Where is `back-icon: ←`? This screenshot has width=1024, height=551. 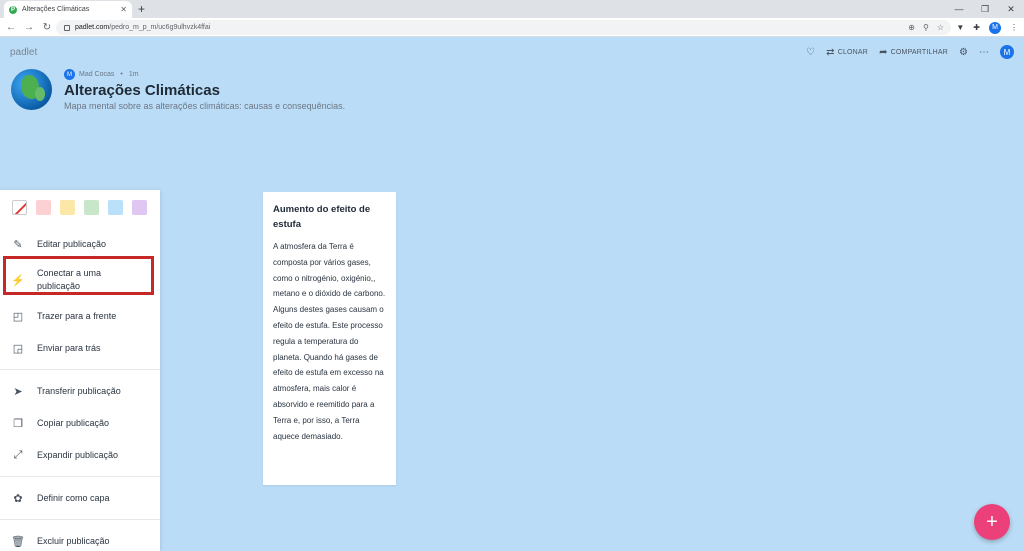
back-icon: ← is located at coordinates (11, 27).